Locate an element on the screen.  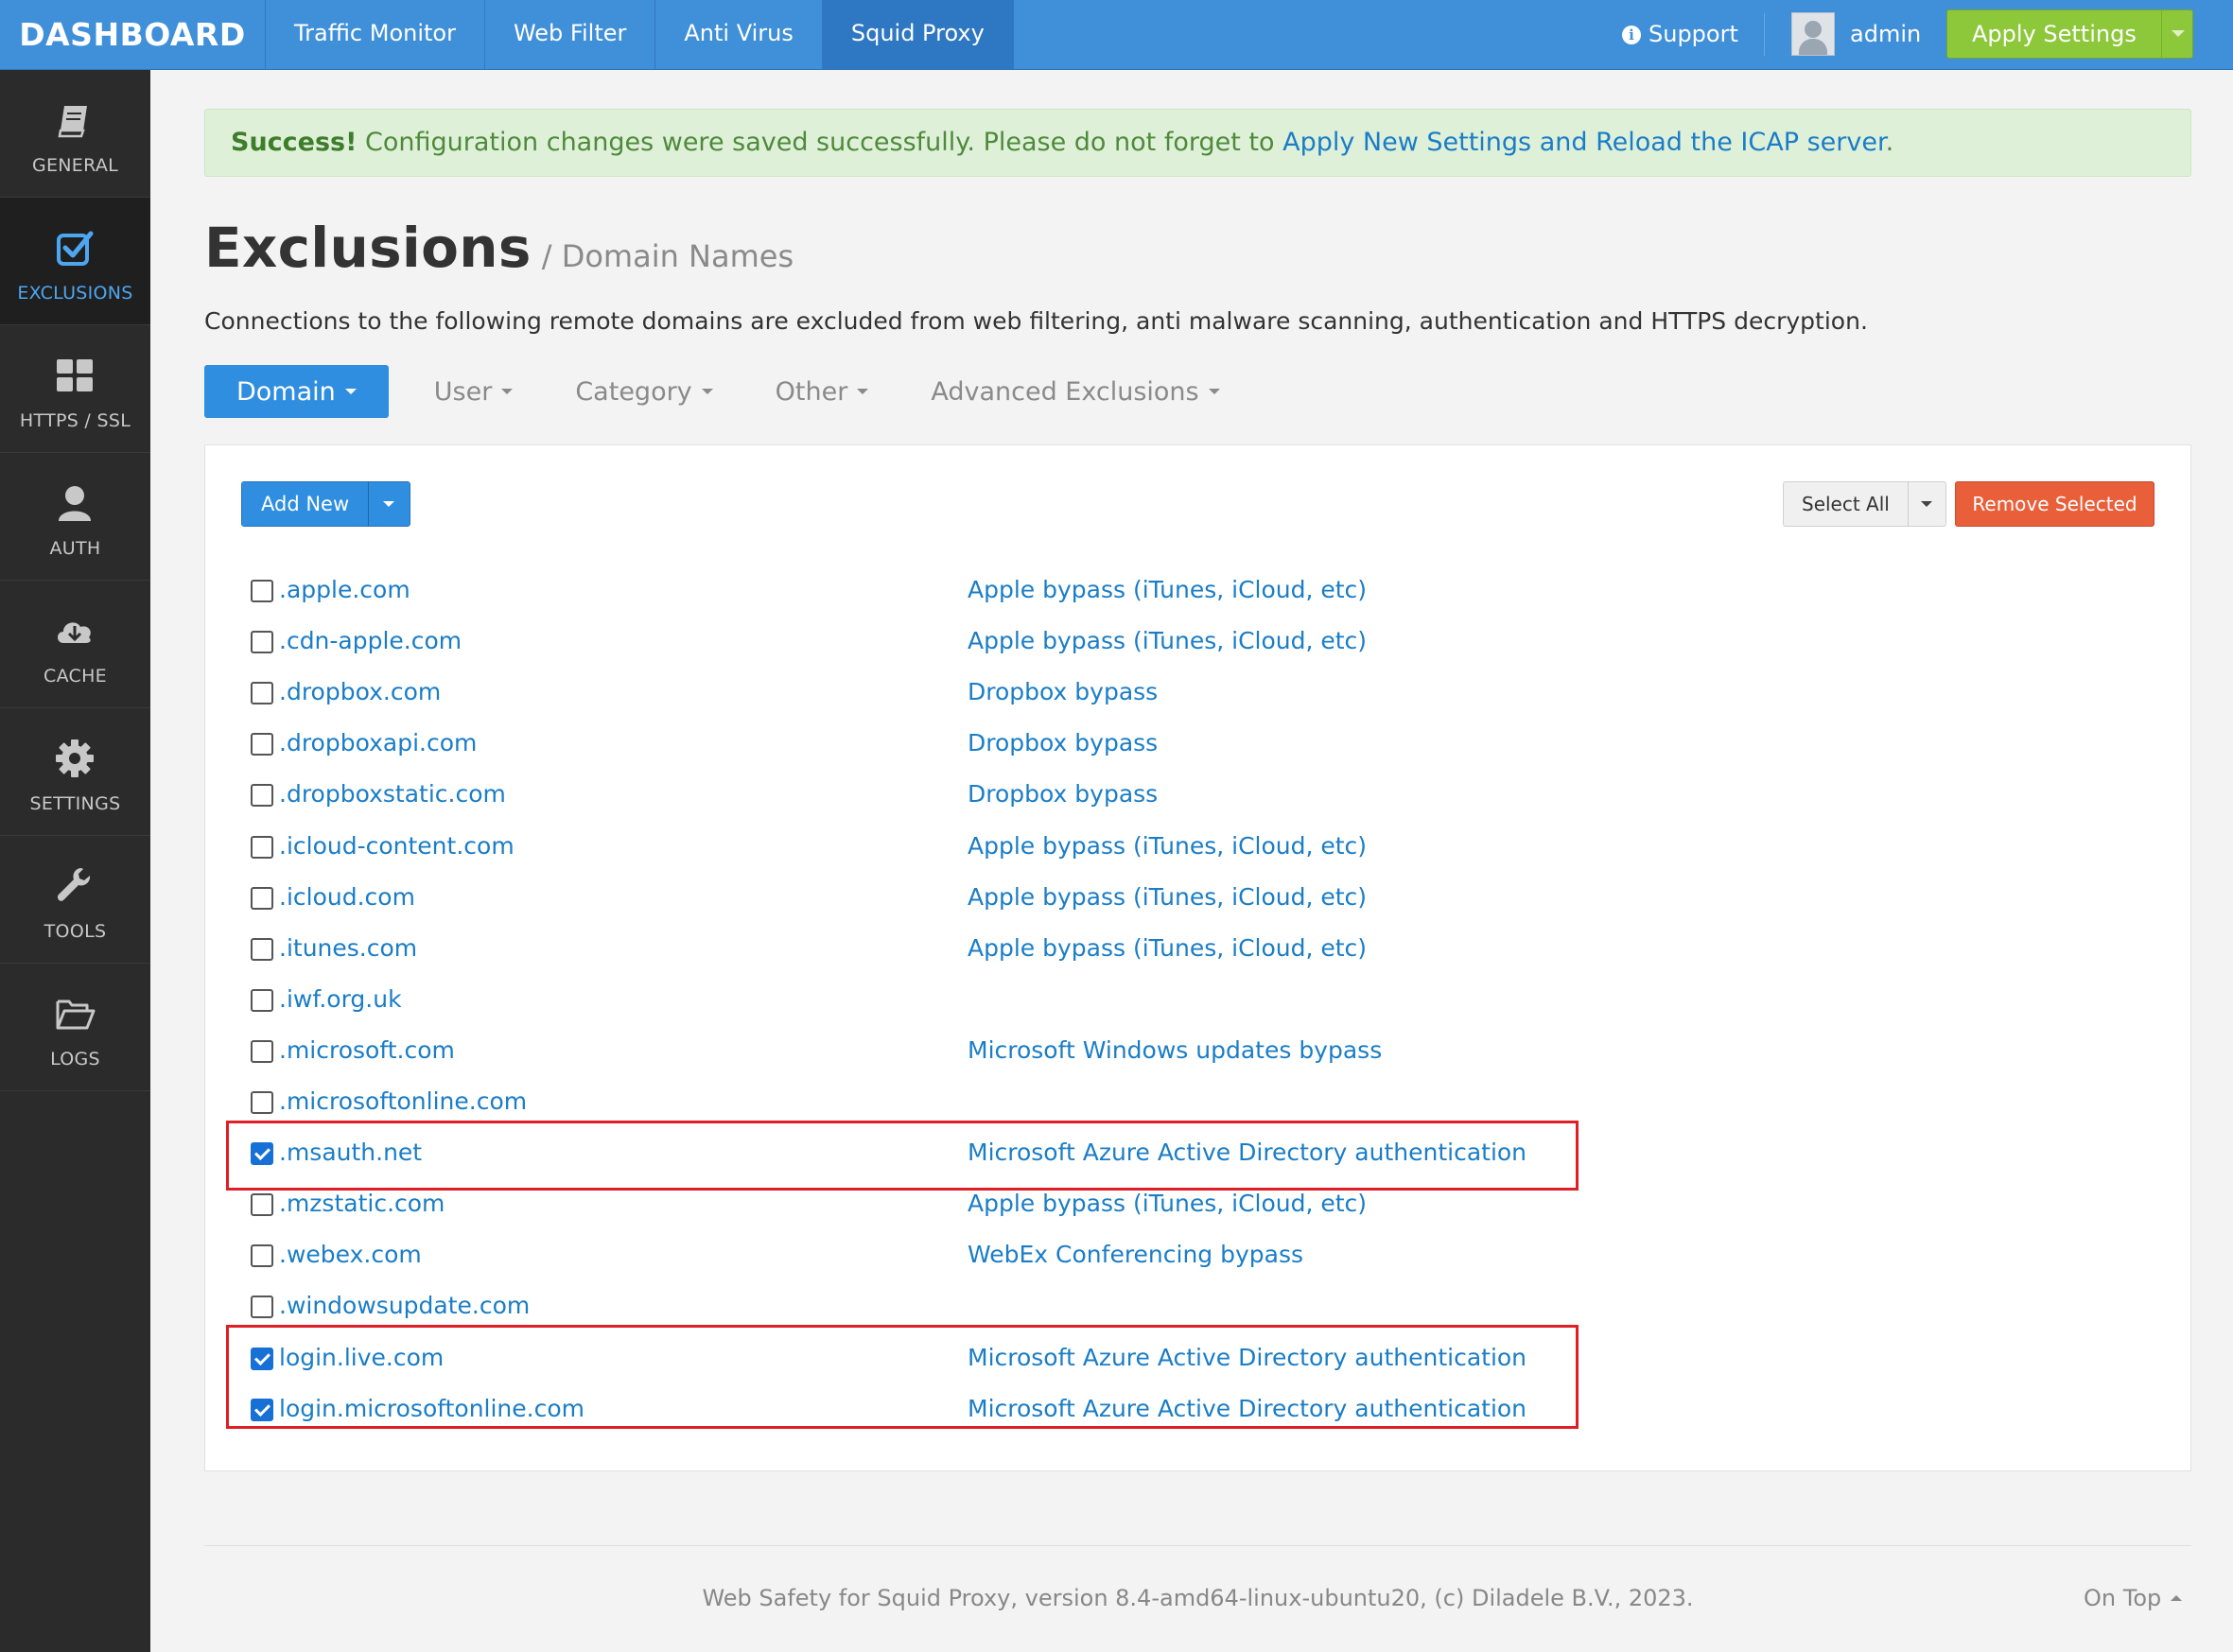
sidebar-item-auth: AUTH is located at coordinates (75, 517).